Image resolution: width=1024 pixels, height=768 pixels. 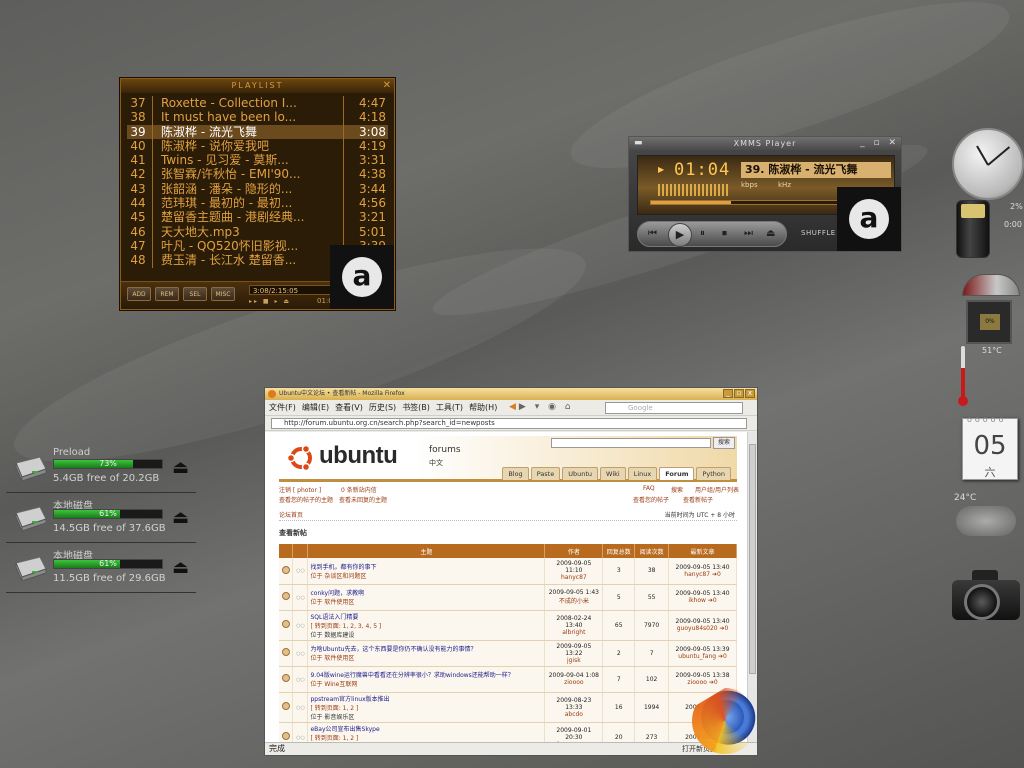 I want to click on tab-paste: Paste, so click(x=545, y=473).